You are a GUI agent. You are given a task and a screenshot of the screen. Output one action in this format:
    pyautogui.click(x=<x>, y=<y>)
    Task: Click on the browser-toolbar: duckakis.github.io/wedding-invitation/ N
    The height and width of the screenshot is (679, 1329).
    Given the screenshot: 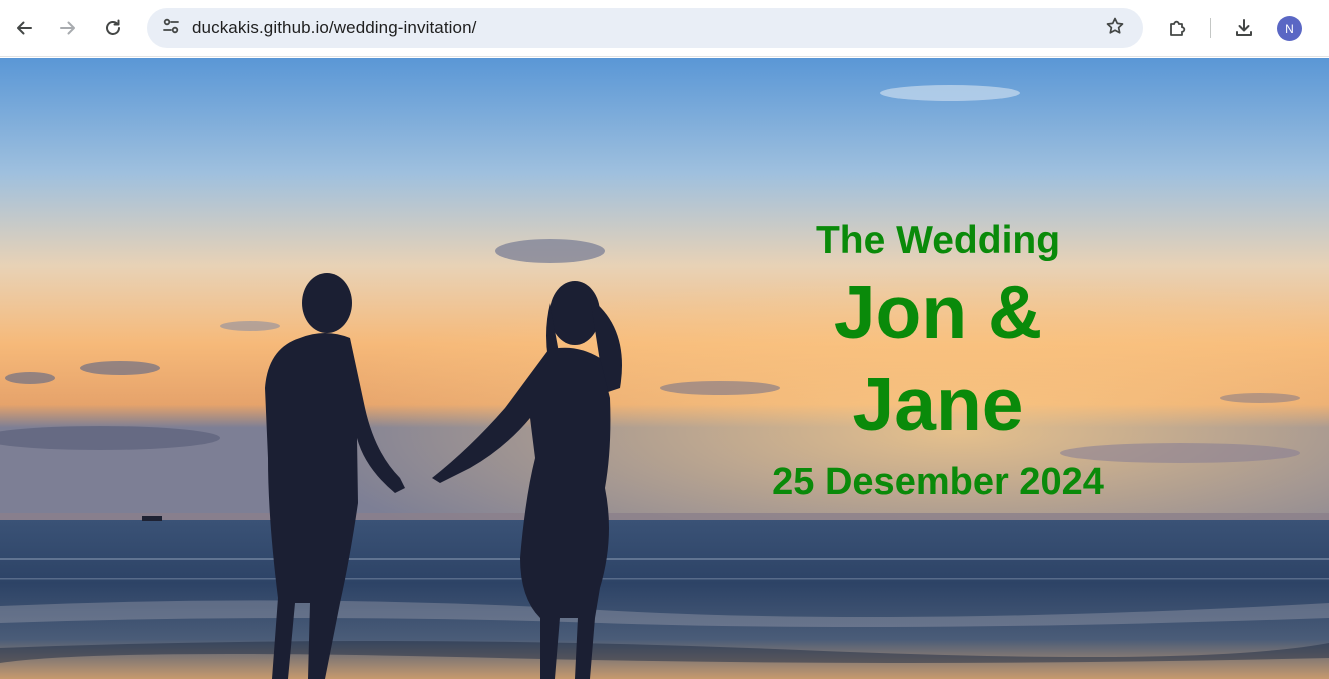 What is the action you would take?
    pyautogui.click(x=664, y=28)
    